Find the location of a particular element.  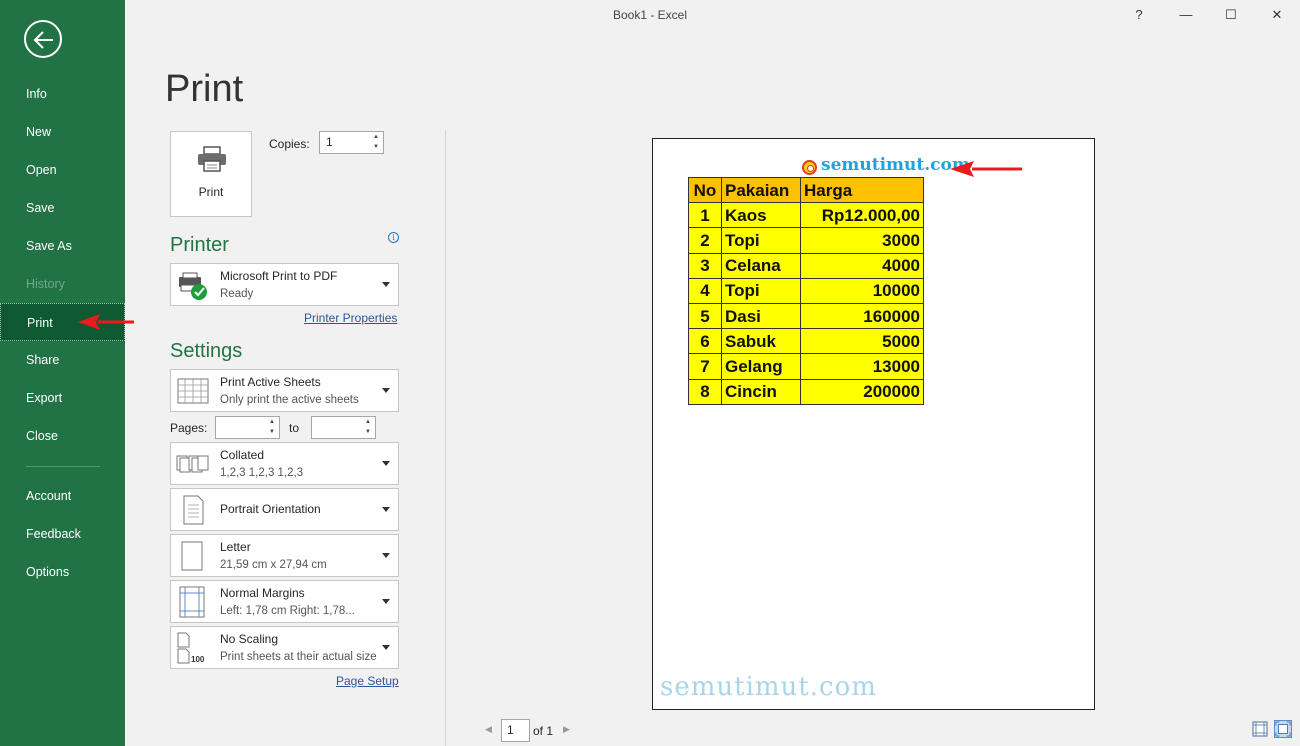

nav-account: Account is located at coordinates (62, 496).